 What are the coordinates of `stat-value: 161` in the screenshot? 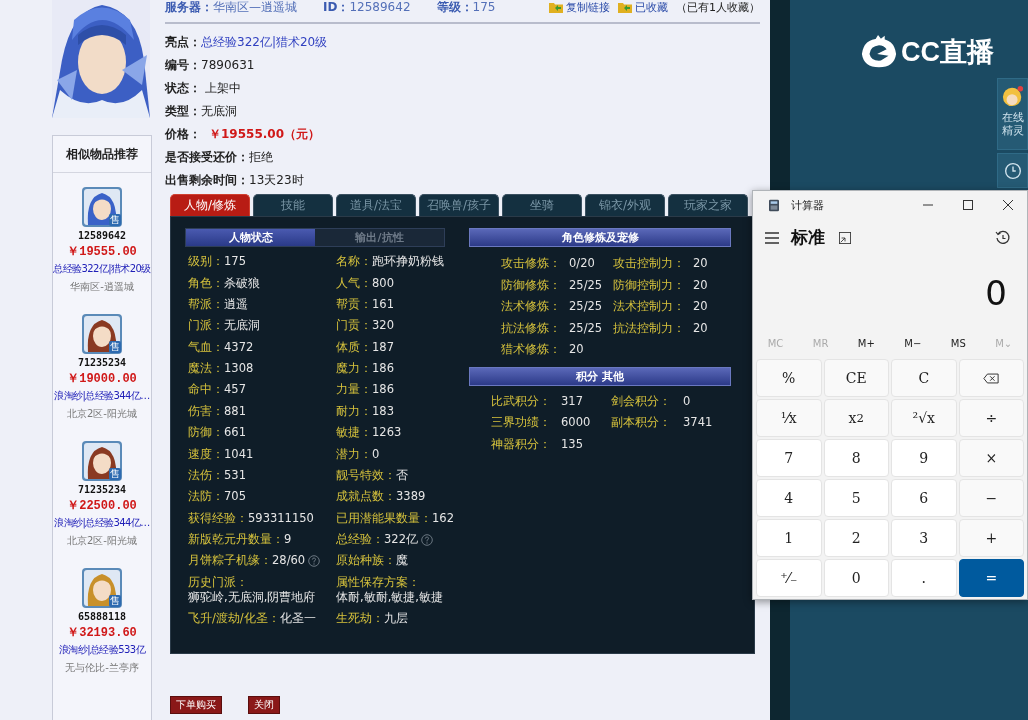 It's located at (383, 304).